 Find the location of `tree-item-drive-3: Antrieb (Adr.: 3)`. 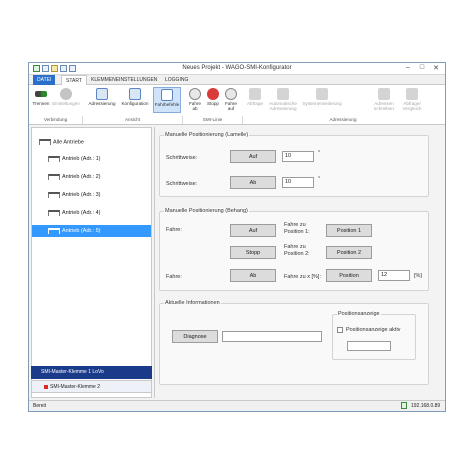

tree-item-drive-3: Antrieb (Adr.: 3) is located at coordinates (91, 195).